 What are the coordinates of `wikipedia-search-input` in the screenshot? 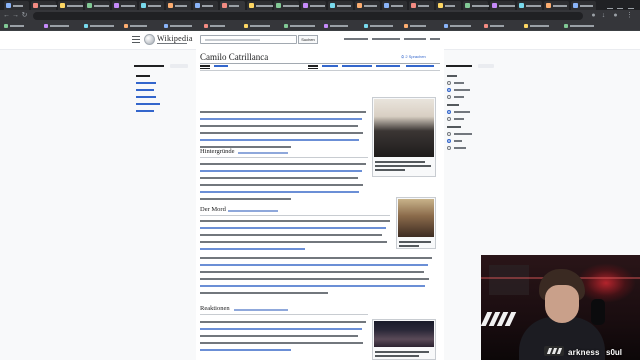 It's located at (248, 39).